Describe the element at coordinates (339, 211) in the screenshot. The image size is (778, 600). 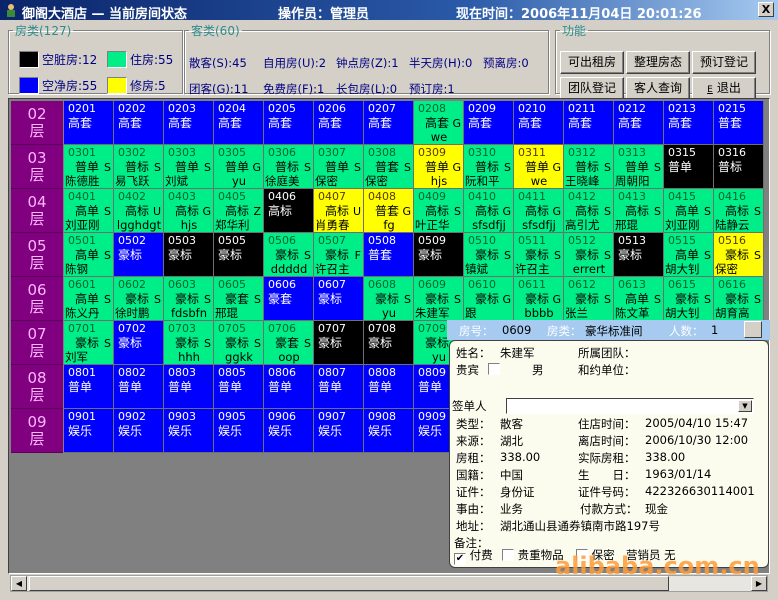
I see `room-cell: 0407 高标 U 肖勇春` at that location.